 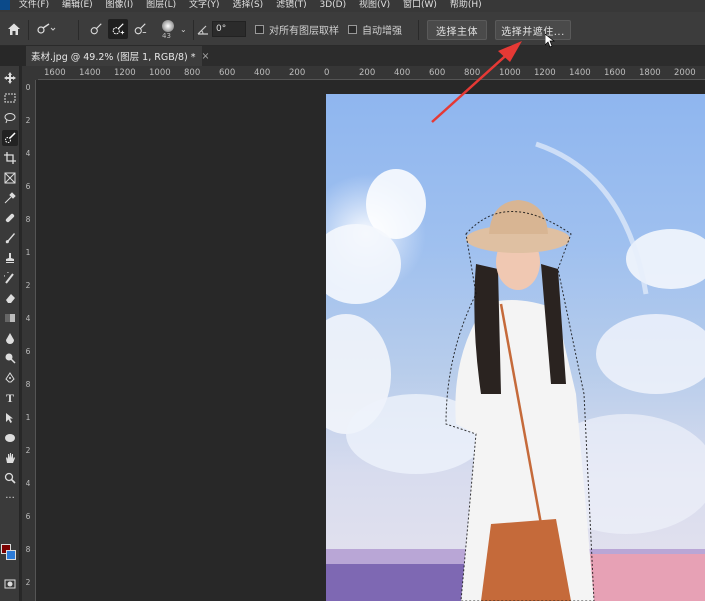 I want to click on annotation-arrow, so click(x=476, y=82).